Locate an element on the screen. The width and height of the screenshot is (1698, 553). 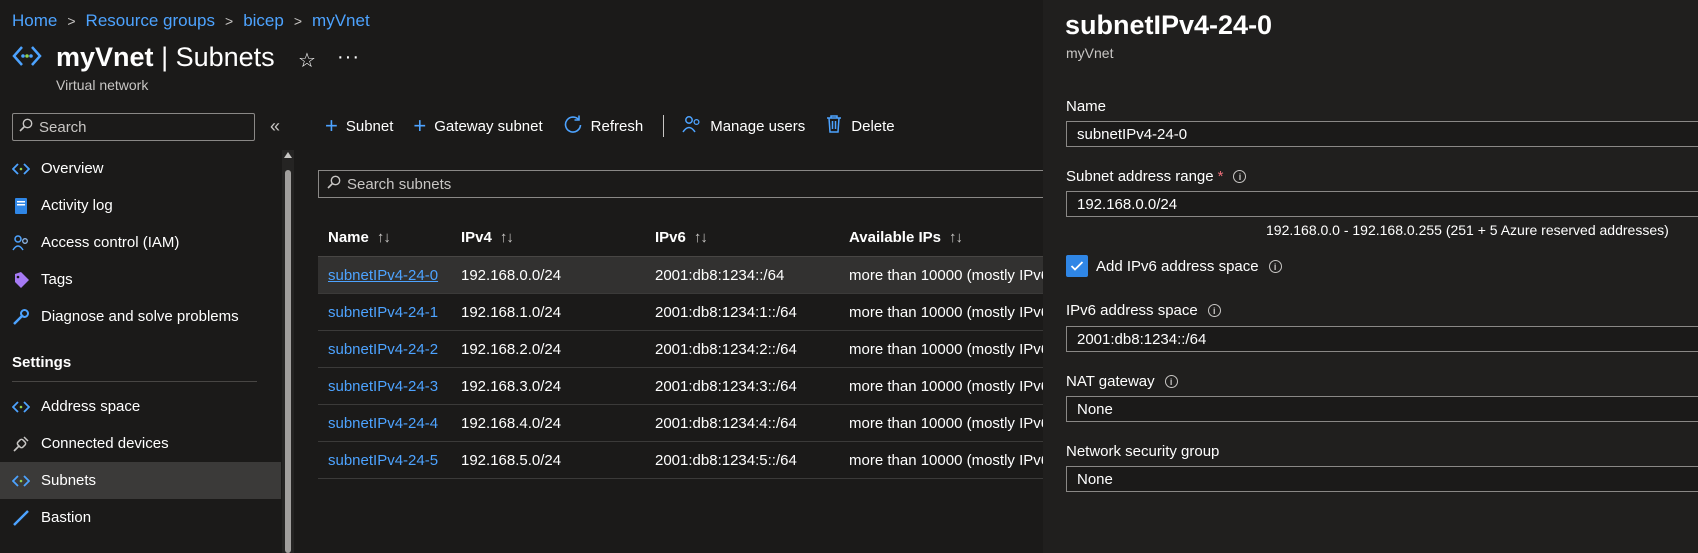
collapse-sidebar-icon: « is located at coordinates (275, 126).